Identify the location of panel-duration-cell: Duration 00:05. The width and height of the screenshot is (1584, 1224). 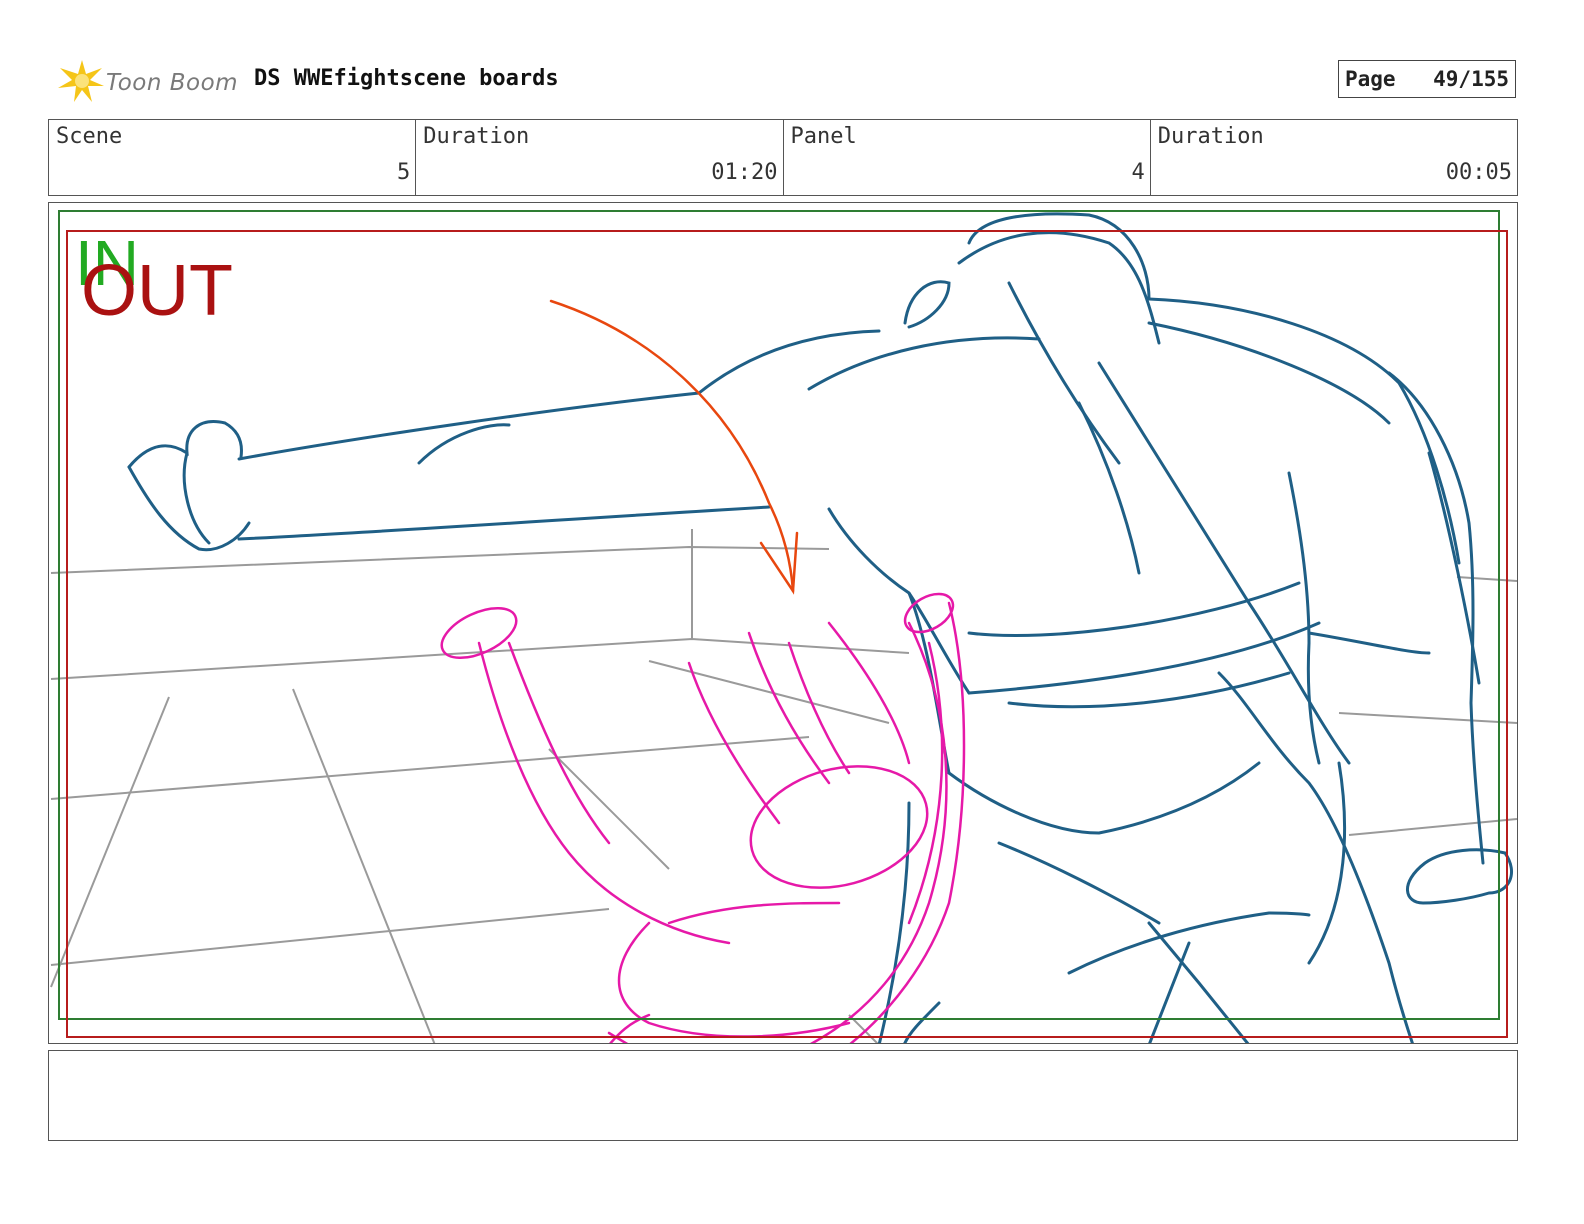
(1334, 157).